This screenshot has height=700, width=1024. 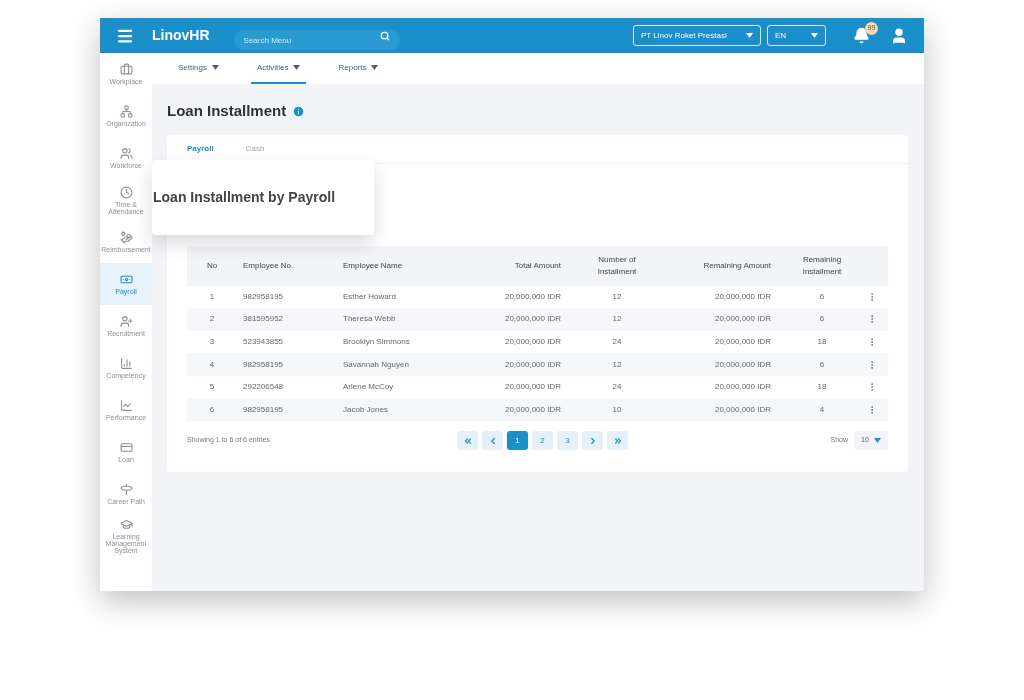 What do you see at coordinates (384, 35) in the screenshot?
I see `search-icon` at bounding box center [384, 35].